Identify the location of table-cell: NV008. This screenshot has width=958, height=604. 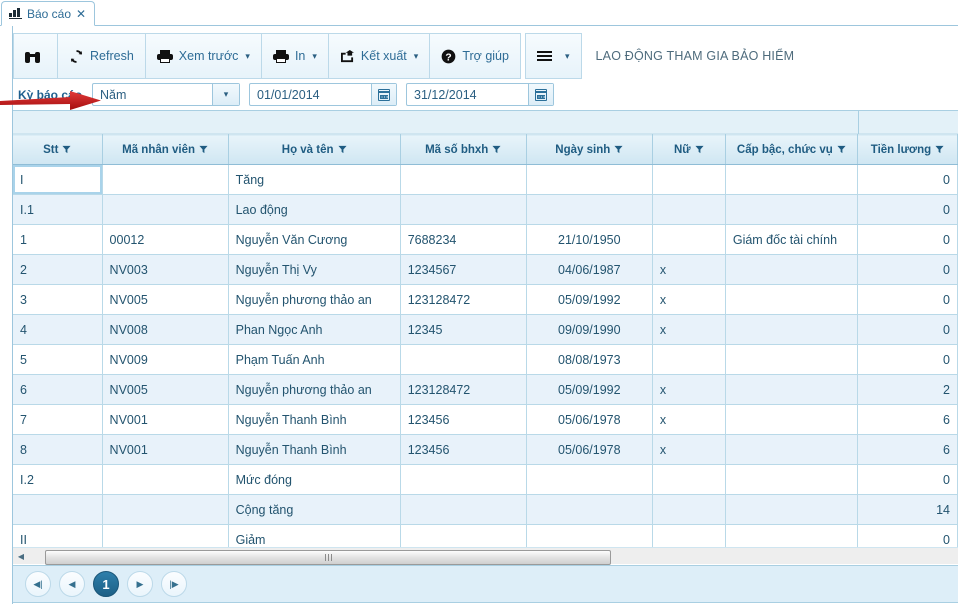
(165, 329).